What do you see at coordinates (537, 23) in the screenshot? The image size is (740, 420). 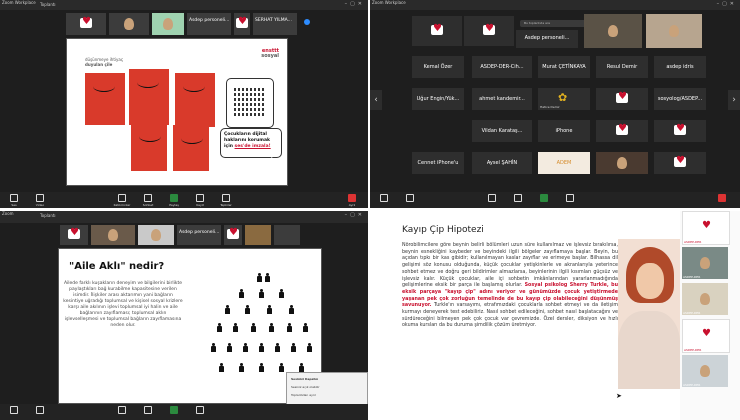 I see `search-input: Bu toplantıda ara` at bounding box center [537, 23].